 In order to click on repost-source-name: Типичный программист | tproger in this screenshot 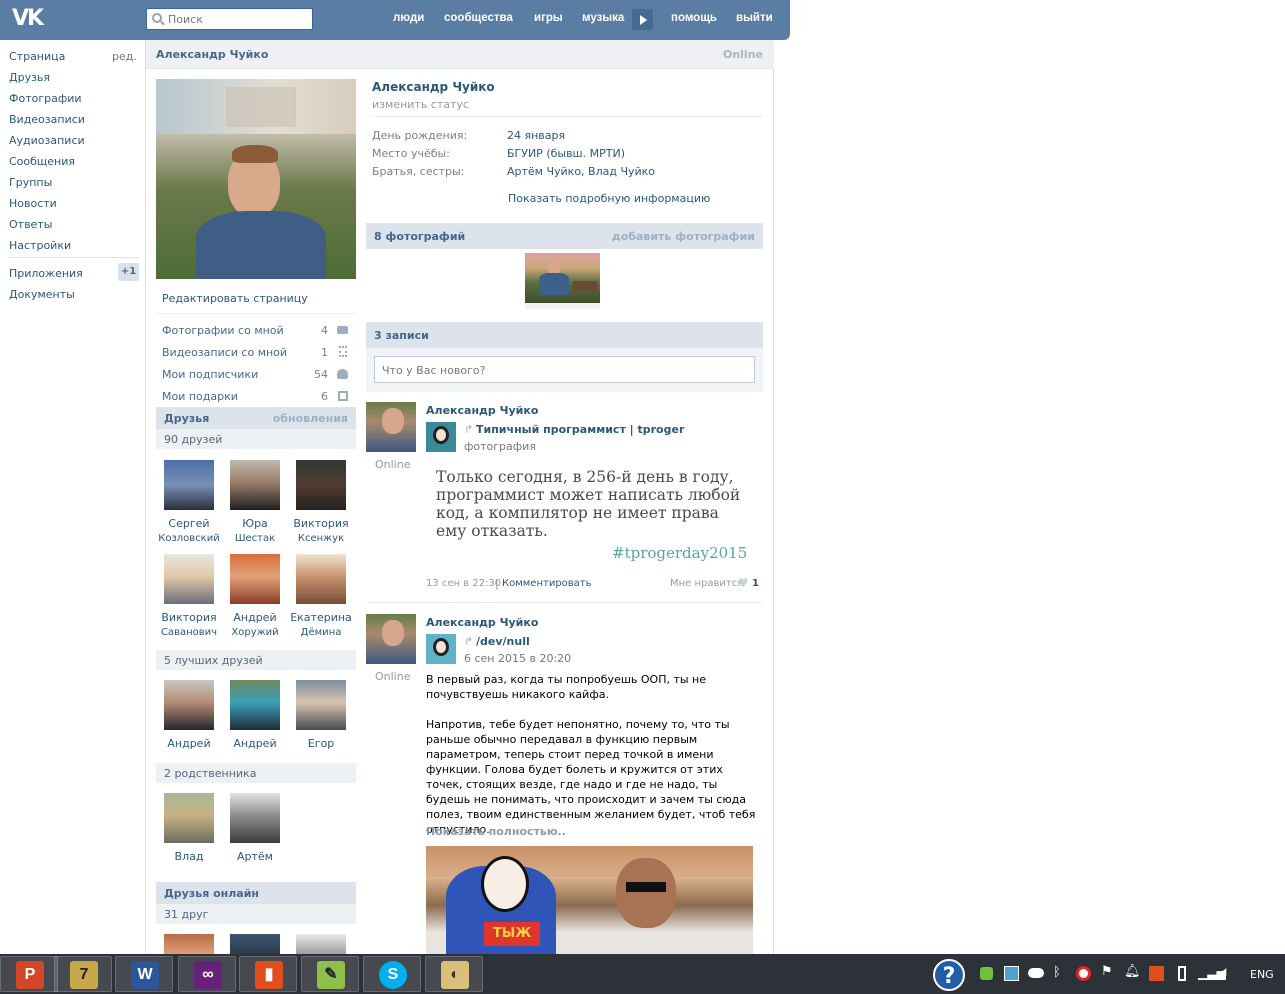, I will do `click(580, 429)`.